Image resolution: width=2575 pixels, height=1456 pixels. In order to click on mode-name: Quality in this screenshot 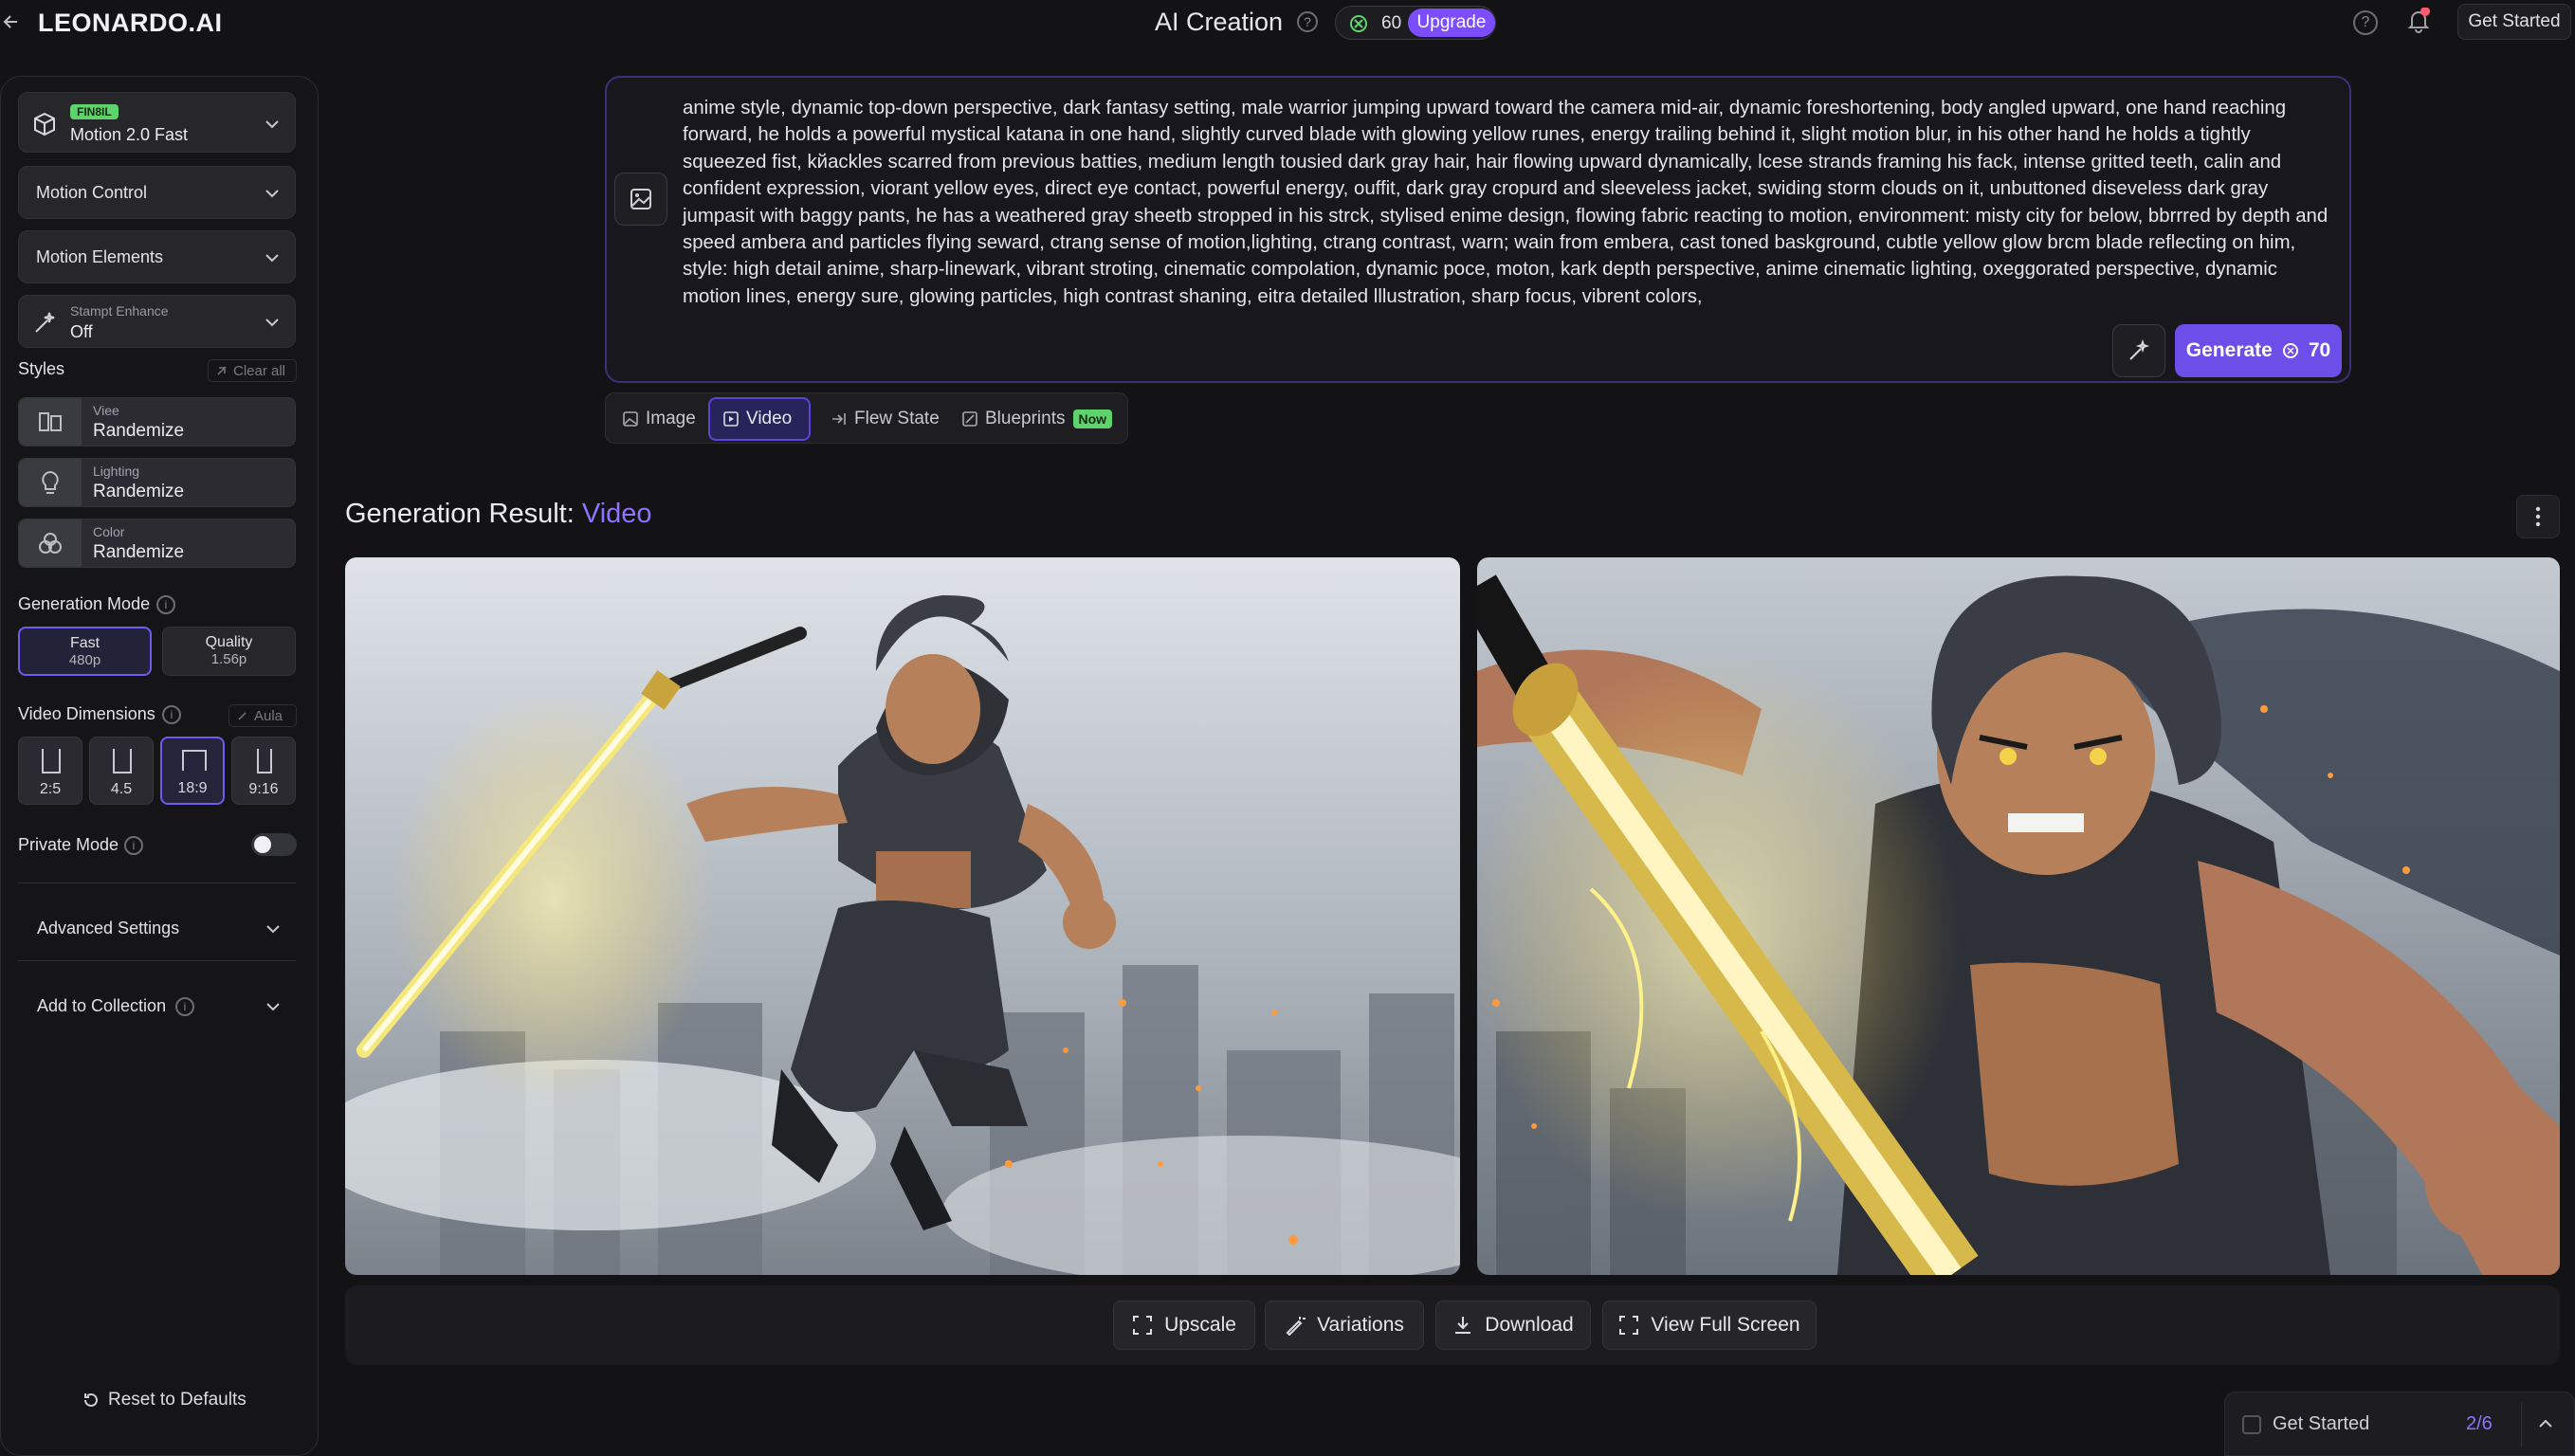, I will do `click(229, 642)`.